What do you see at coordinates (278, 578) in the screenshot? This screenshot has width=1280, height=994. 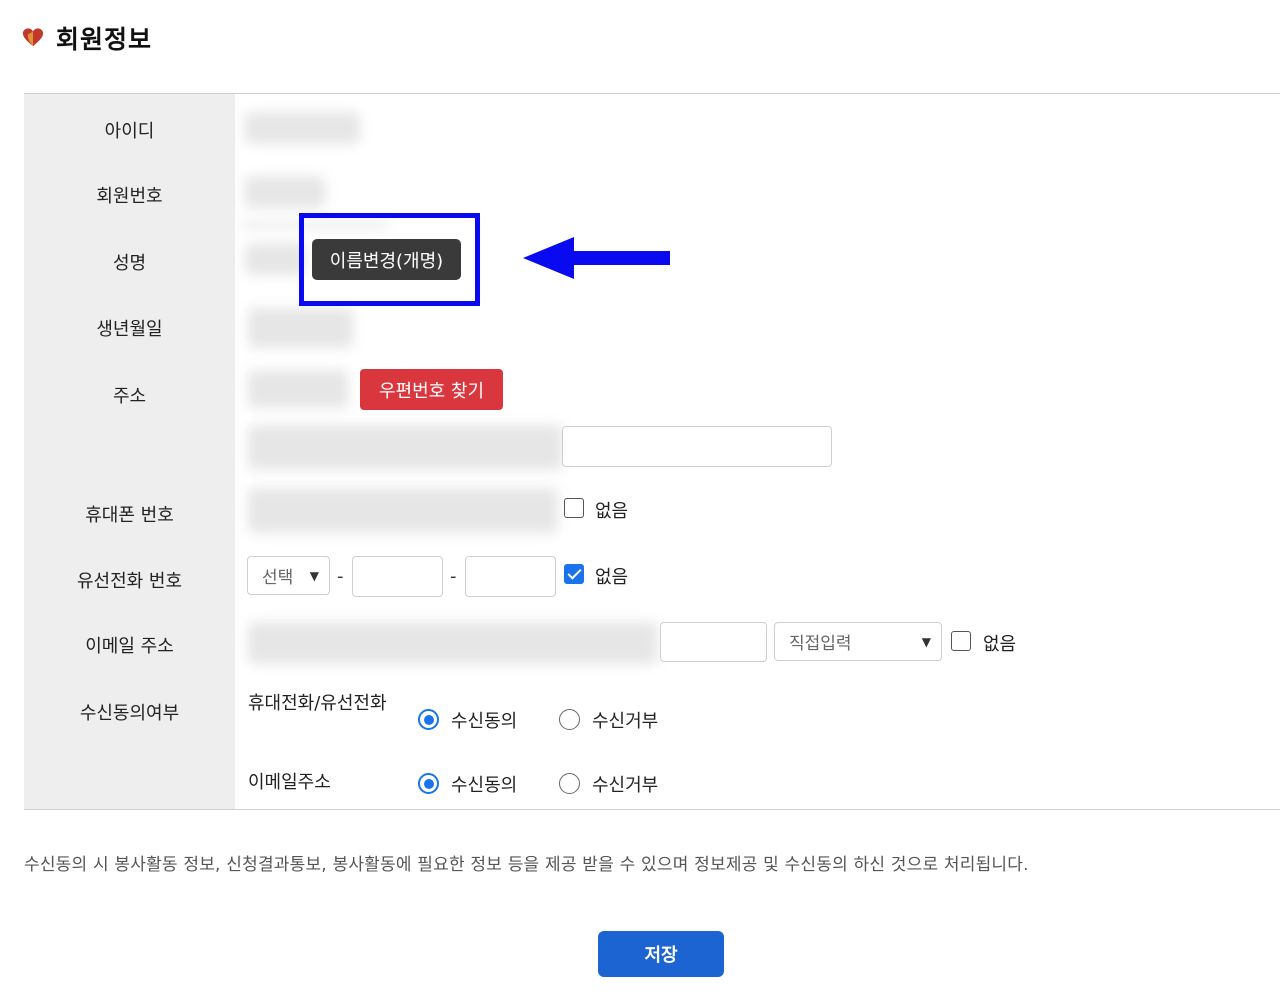 I see `phone-area-value: 선택` at bounding box center [278, 578].